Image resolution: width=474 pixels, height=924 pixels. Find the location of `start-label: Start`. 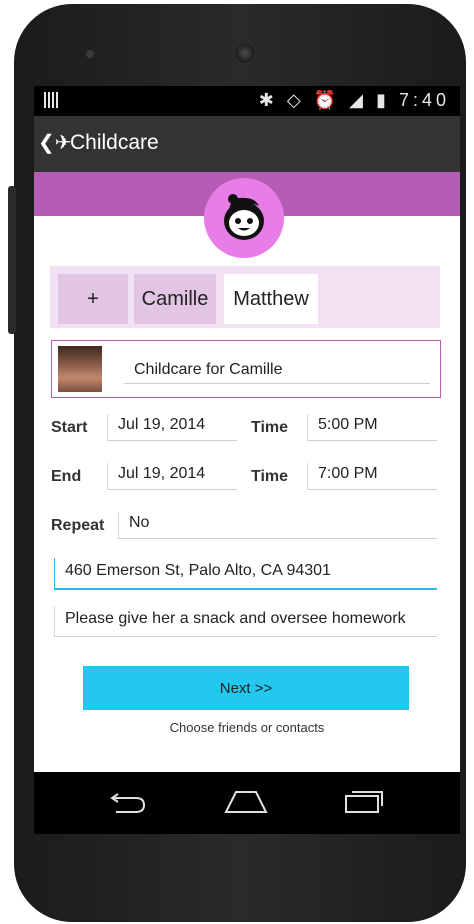

start-label: Start is located at coordinates (69, 427).